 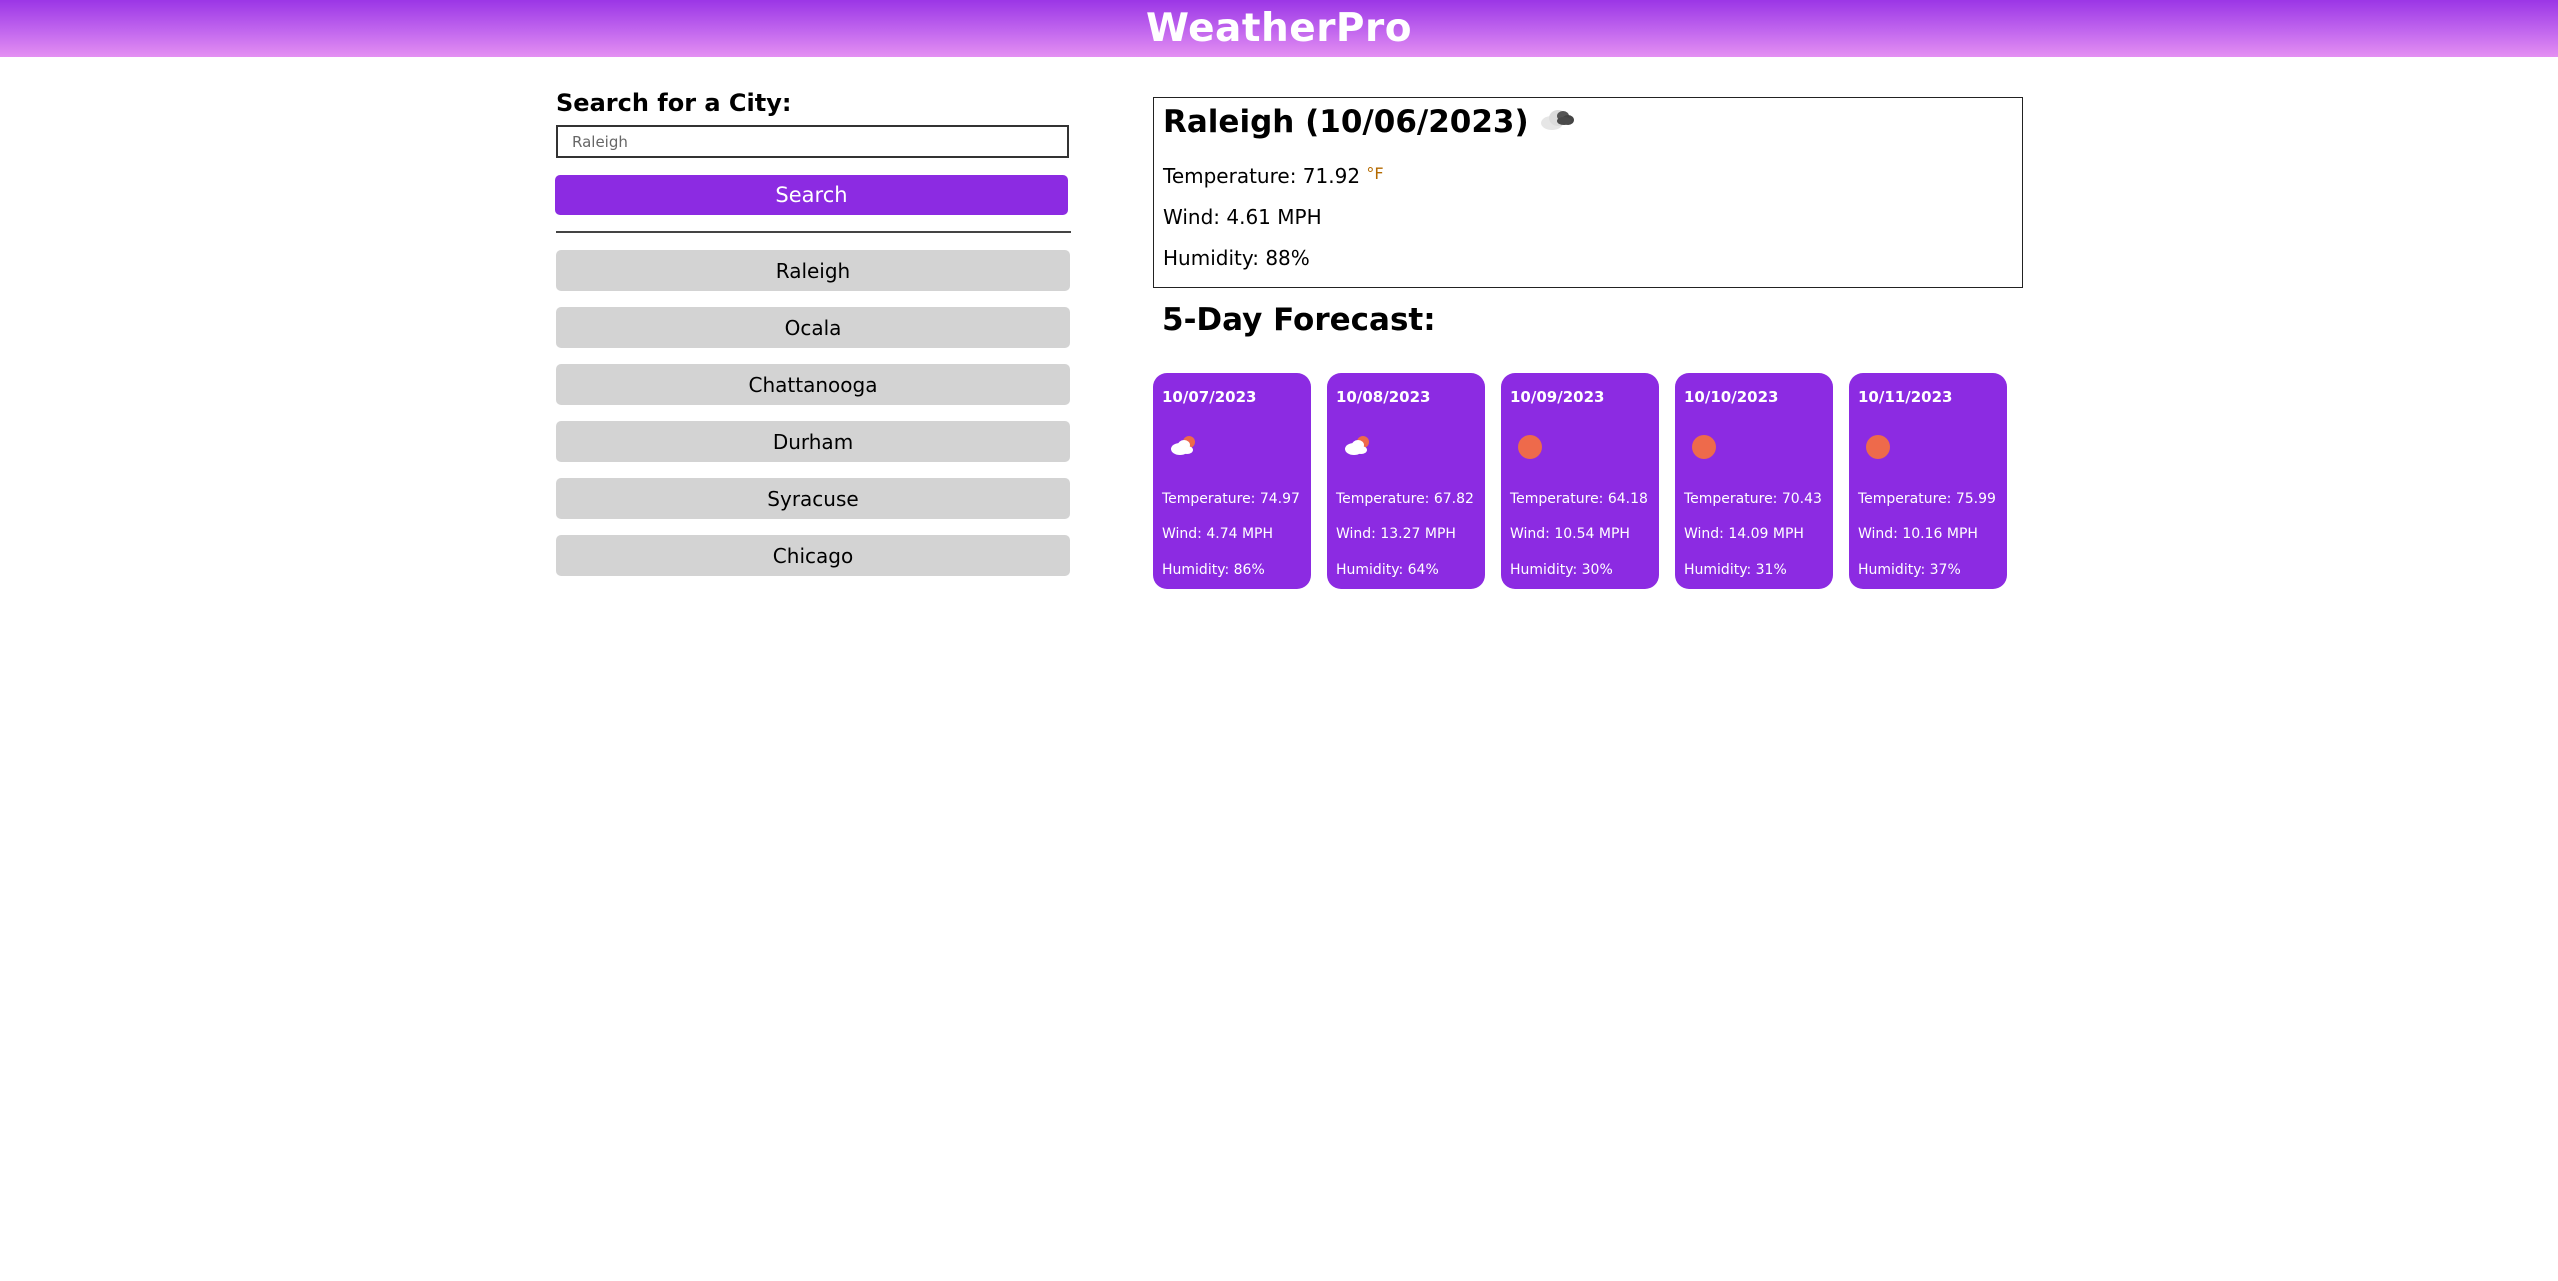 I want to click on list-item: Syracuse, so click(x=813, y=498).